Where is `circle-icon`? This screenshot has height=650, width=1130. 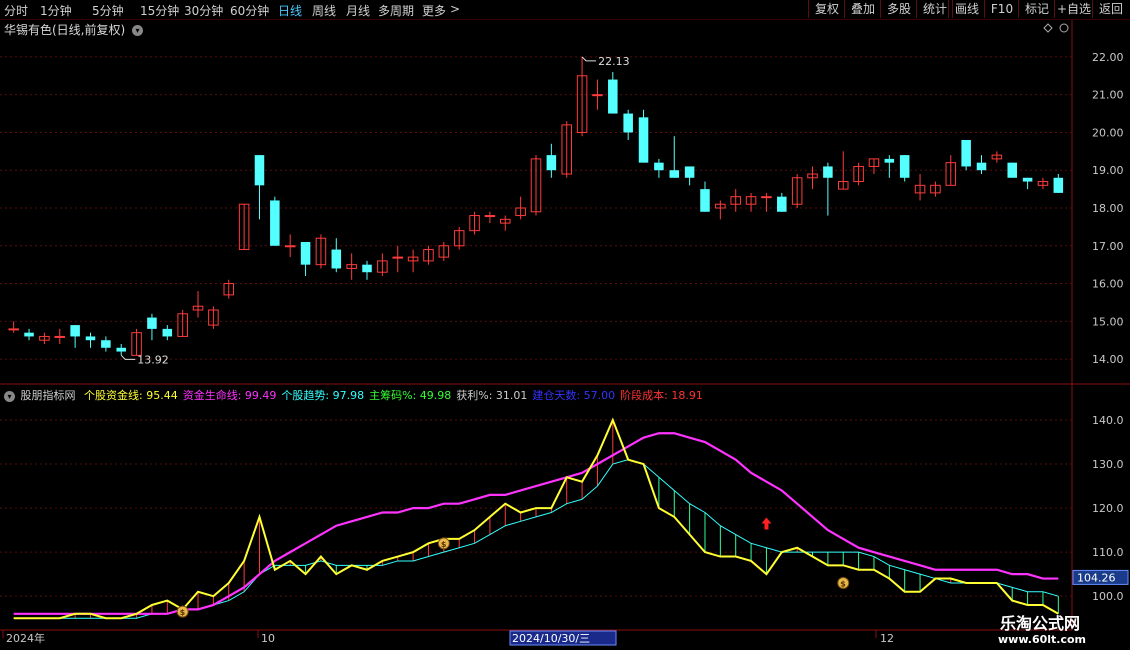
circle-icon is located at coordinates (1064, 28).